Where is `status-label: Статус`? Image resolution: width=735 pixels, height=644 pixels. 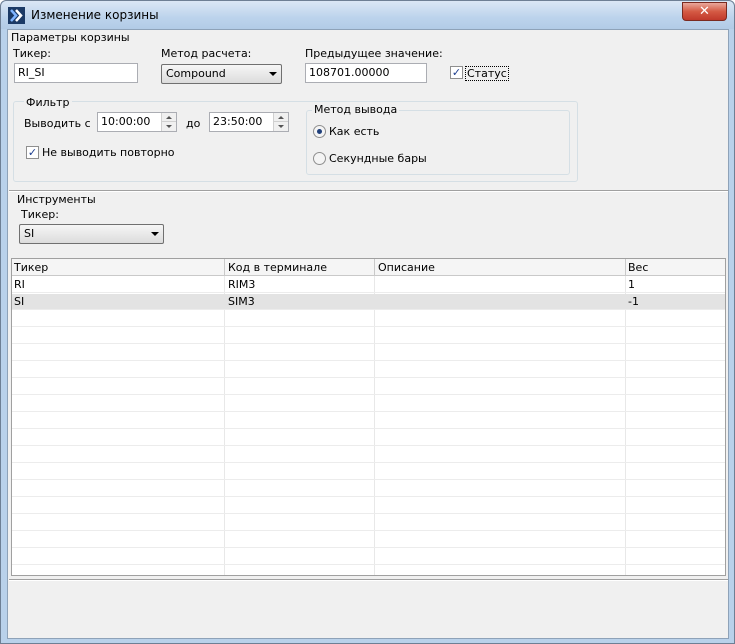 status-label: Статус is located at coordinates (487, 73).